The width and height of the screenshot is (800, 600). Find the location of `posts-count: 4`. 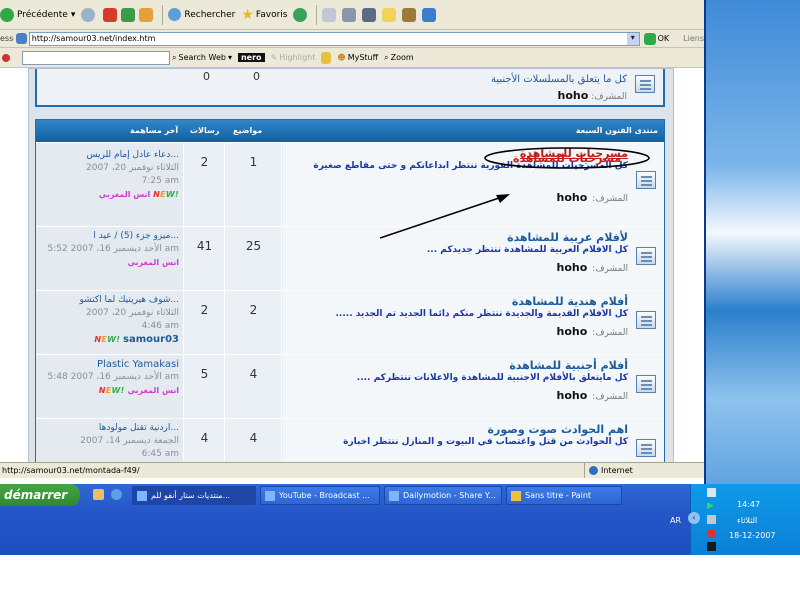

posts-count: 4 is located at coordinates (205, 440).